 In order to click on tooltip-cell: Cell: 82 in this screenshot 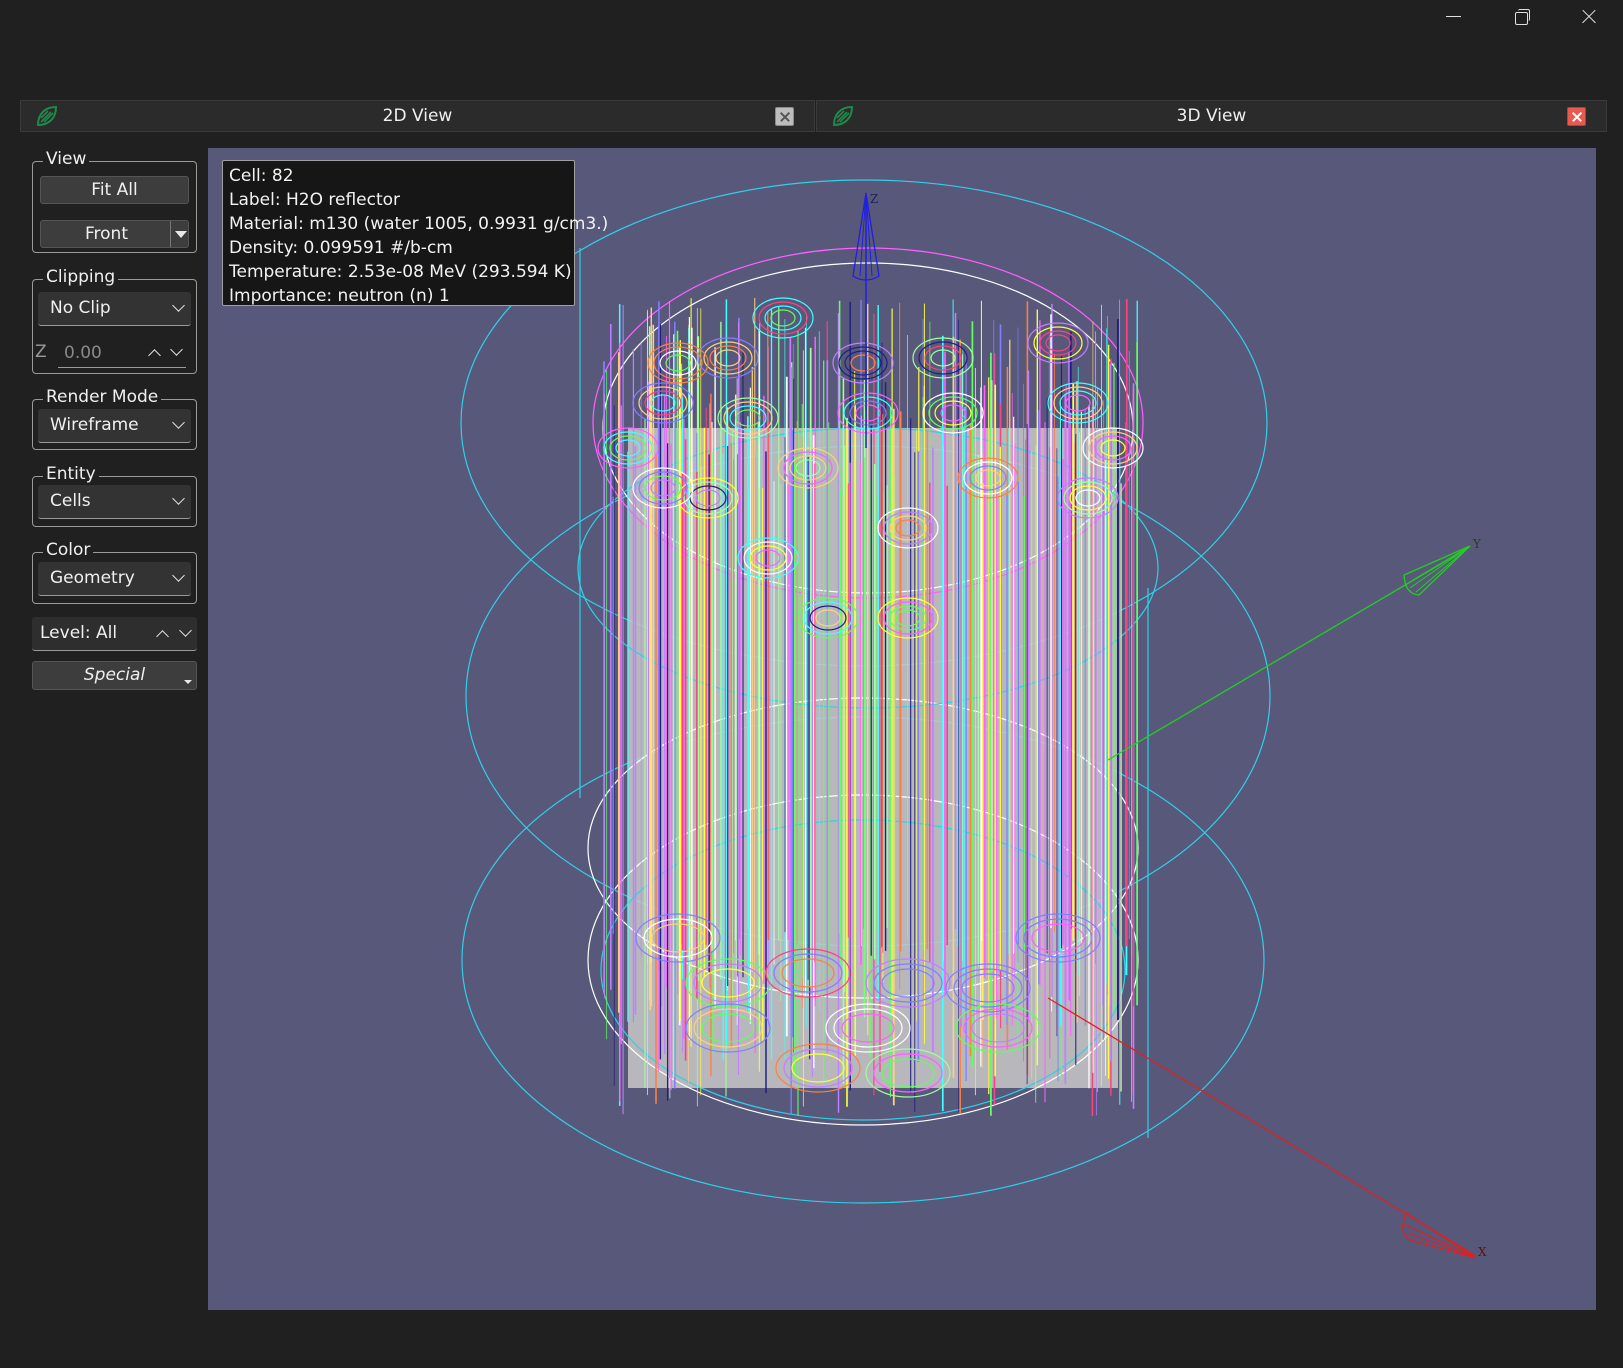, I will do `click(261, 176)`.